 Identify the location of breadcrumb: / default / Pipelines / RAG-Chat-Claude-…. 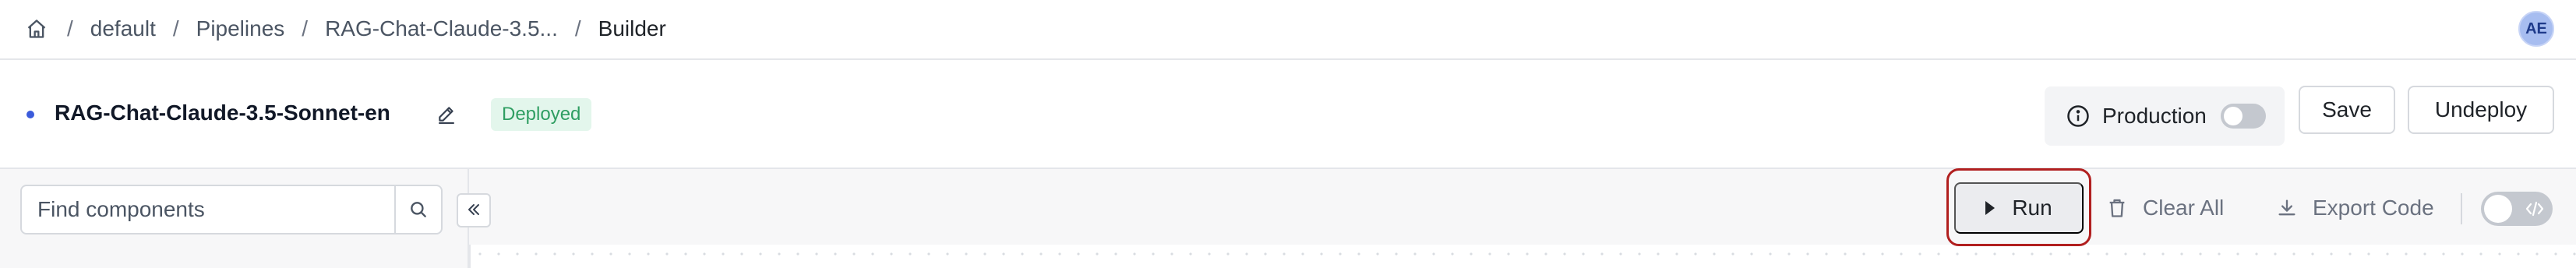
(344, 29).